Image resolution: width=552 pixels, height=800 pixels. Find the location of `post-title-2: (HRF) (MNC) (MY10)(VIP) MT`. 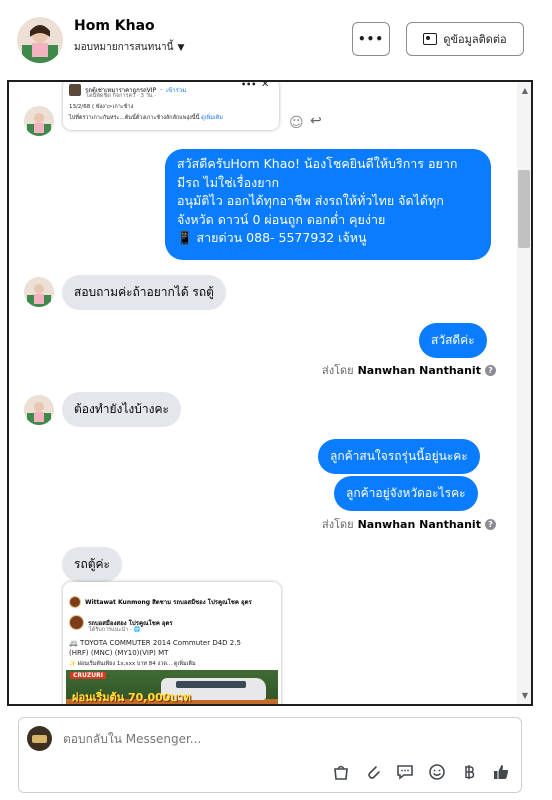

post-title-2: (HRF) (MNC) (MY10)(VIP) MT is located at coordinates (119, 653).